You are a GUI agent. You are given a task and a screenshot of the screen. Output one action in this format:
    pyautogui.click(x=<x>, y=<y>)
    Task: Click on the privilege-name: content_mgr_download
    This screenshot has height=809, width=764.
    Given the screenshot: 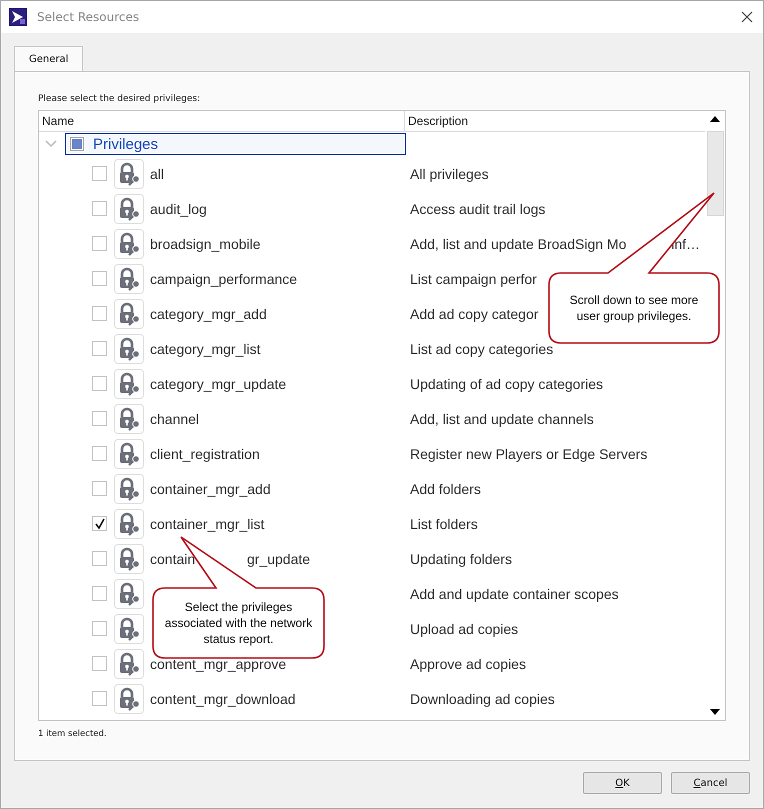 What is the action you would take?
    pyautogui.click(x=223, y=698)
    